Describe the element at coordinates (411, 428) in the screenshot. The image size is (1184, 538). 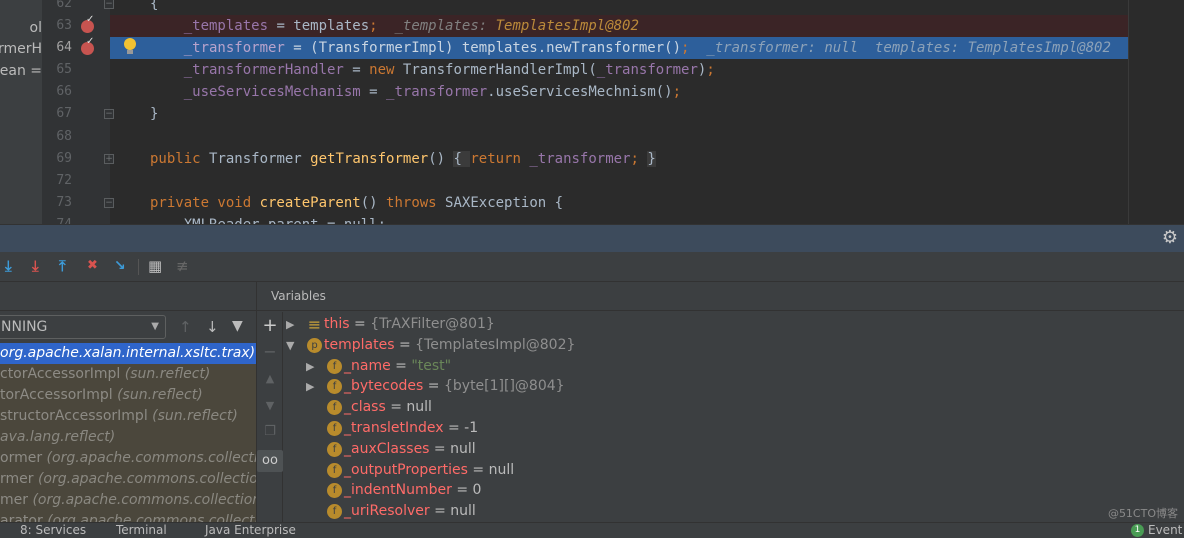
I see `variable-text: _transletIndex = -1` at that location.